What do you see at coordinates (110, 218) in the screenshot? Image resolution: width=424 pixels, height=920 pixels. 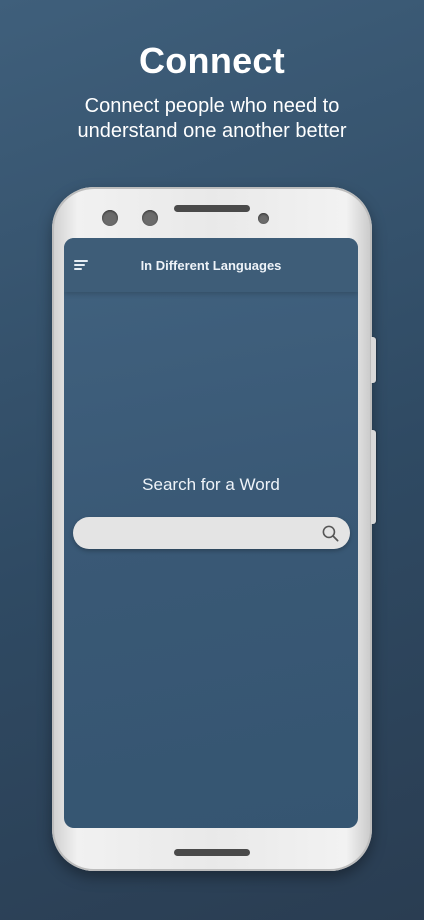 I see `phone-sensor-dot` at bounding box center [110, 218].